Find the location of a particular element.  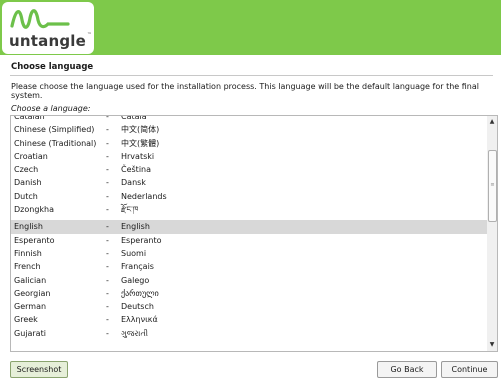

logo-wave-icon is located at coordinates (40, 19).